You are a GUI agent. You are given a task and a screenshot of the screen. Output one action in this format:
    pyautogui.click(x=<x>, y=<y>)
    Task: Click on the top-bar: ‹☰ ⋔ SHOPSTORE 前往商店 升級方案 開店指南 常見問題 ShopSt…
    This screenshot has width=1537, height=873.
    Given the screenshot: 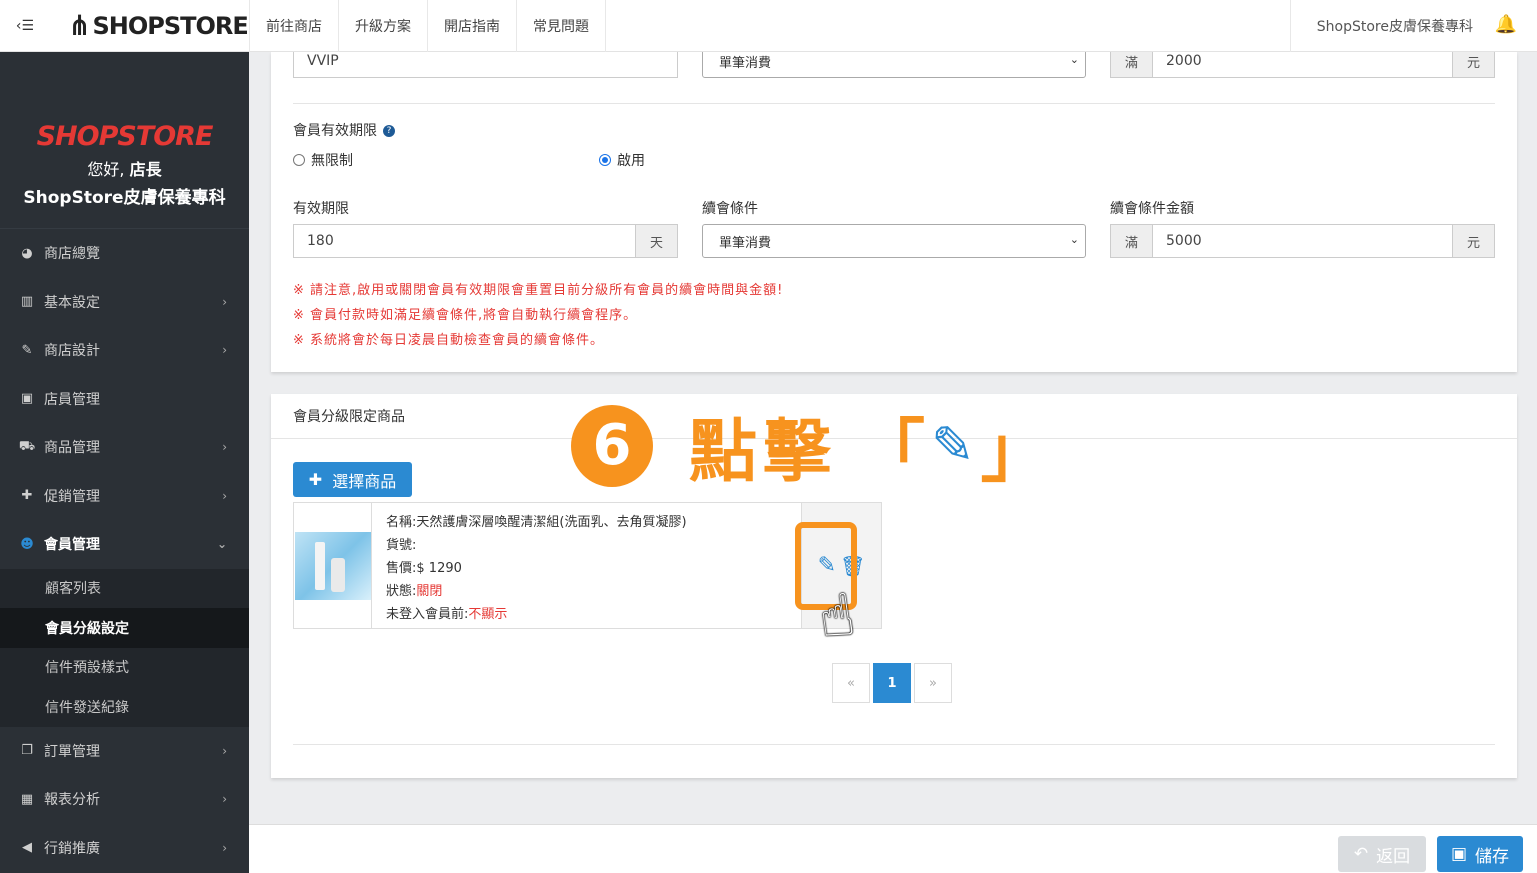 What is the action you would take?
    pyautogui.click(x=768, y=26)
    